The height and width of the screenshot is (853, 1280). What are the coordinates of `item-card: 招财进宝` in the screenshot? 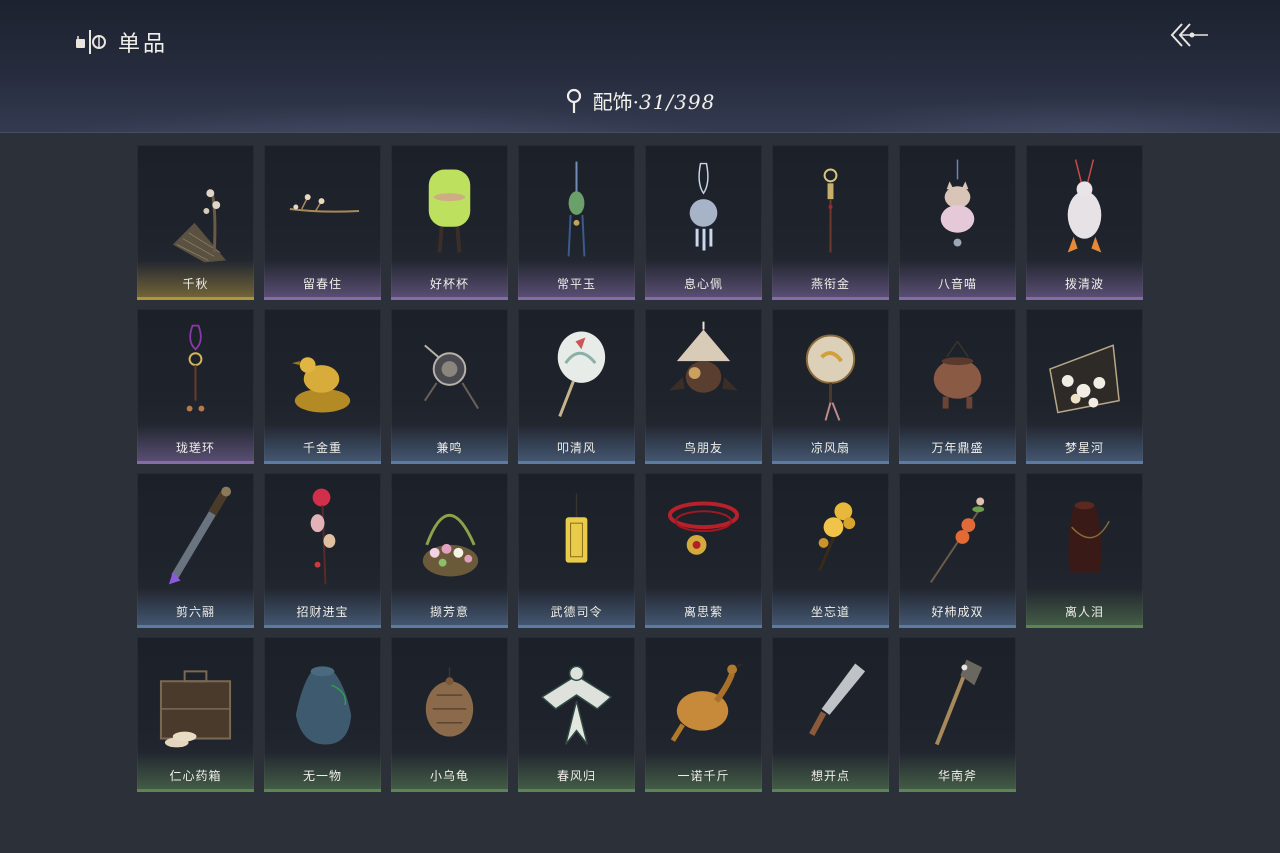 It's located at (322, 550).